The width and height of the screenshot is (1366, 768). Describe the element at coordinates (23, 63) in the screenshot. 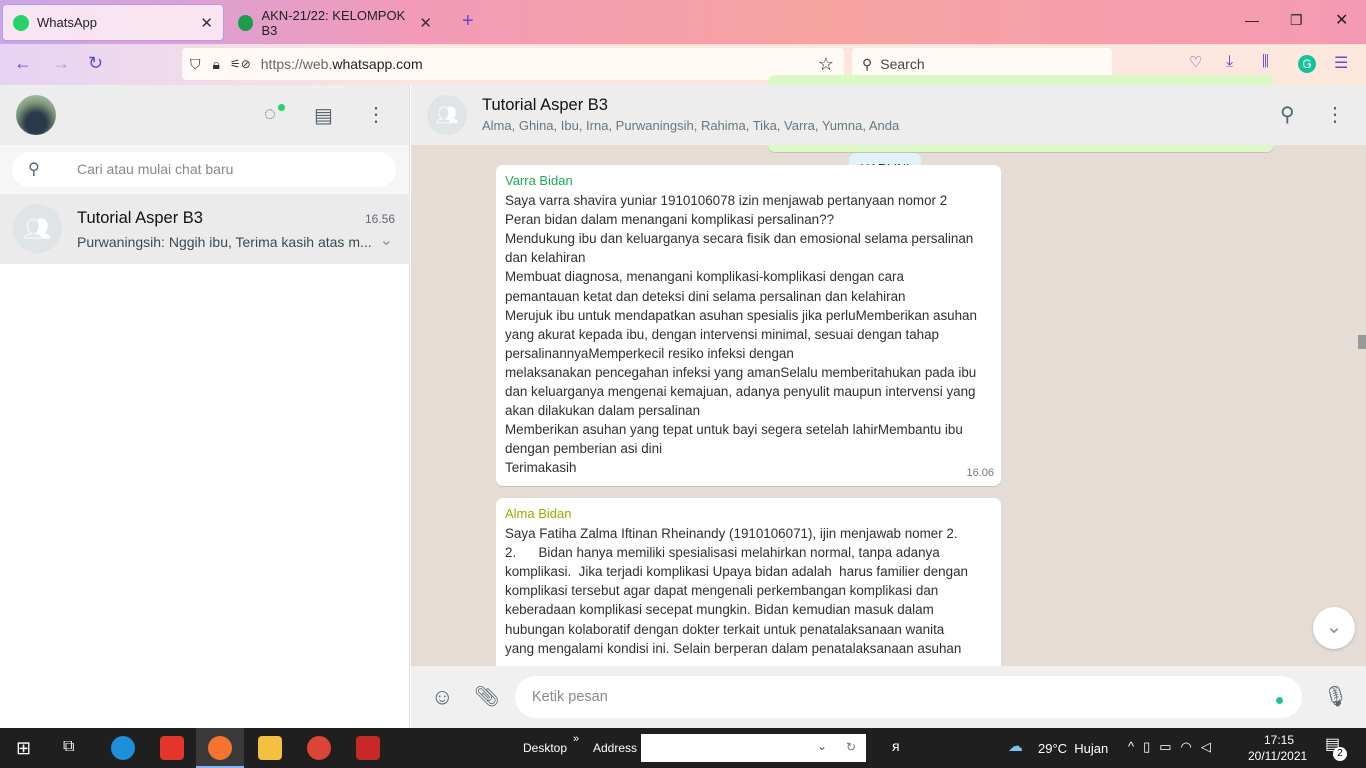

I see `back-icon: ←` at that location.